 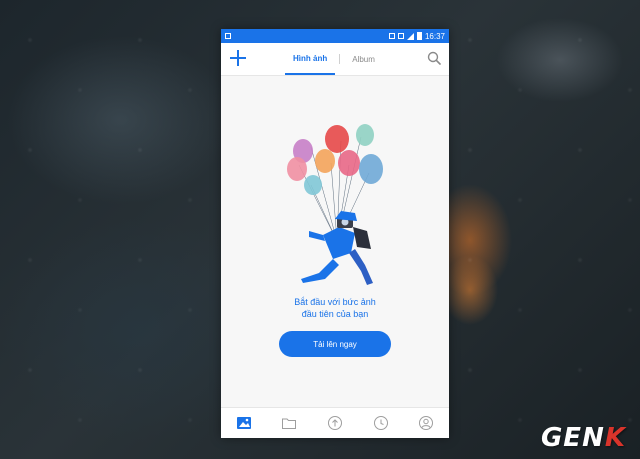 What do you see at coordinates (310, 59) in the screenshot?
I see `tab-photos: Hình ảnh` at bounding box center [310, 59].